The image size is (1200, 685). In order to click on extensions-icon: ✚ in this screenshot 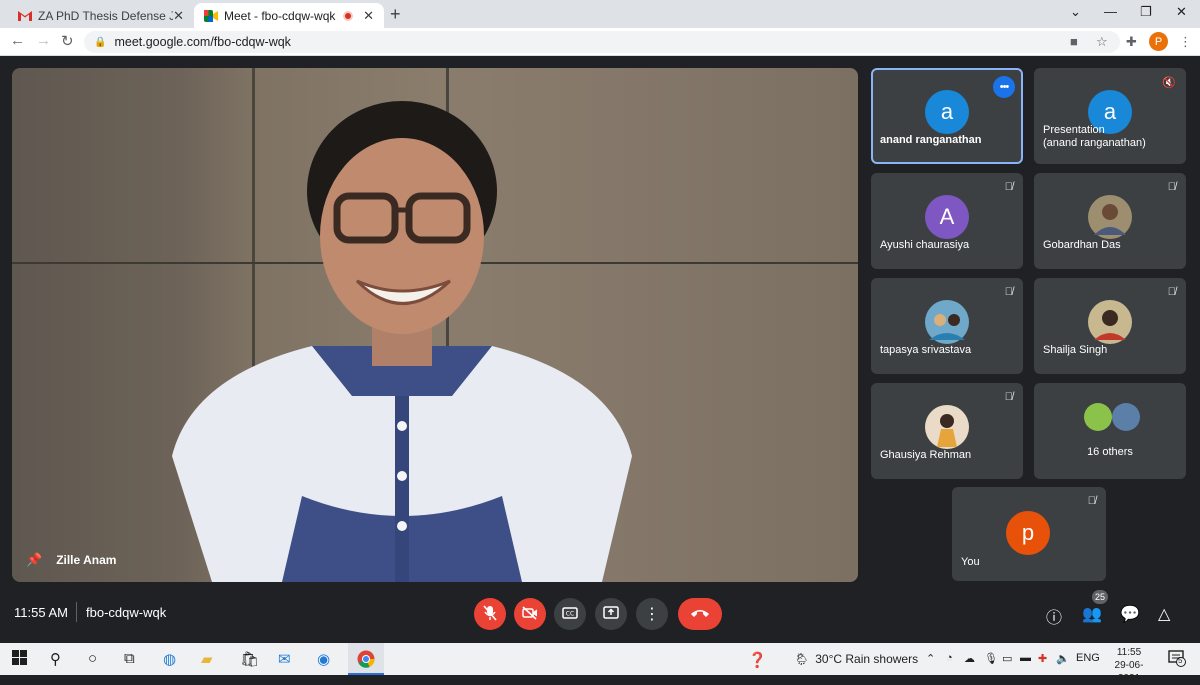, I will do `click(1131, 42)`.